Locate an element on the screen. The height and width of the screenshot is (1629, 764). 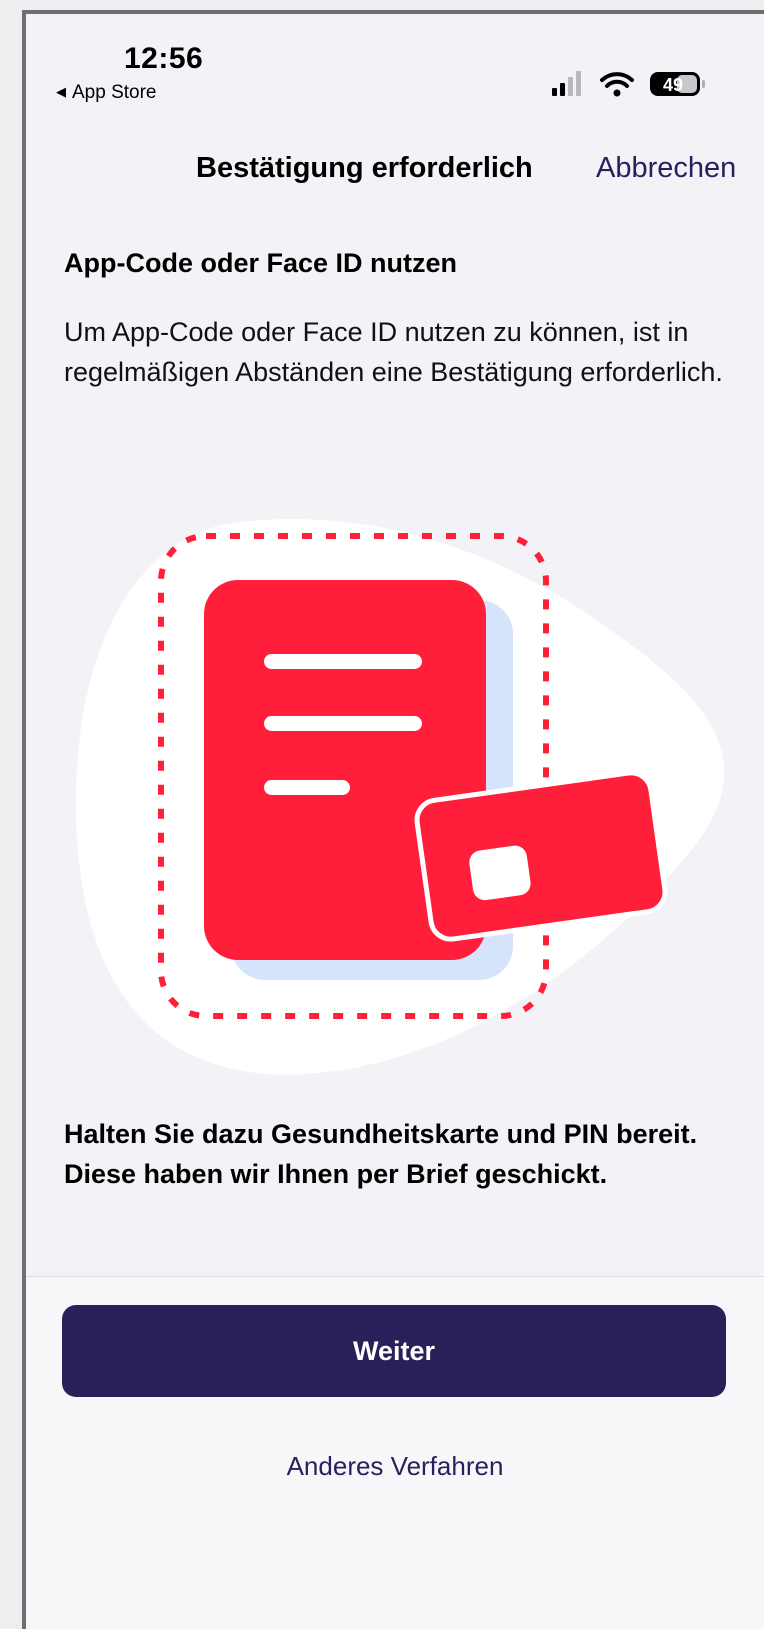
signal-icon is located at coordinates (566, 83).